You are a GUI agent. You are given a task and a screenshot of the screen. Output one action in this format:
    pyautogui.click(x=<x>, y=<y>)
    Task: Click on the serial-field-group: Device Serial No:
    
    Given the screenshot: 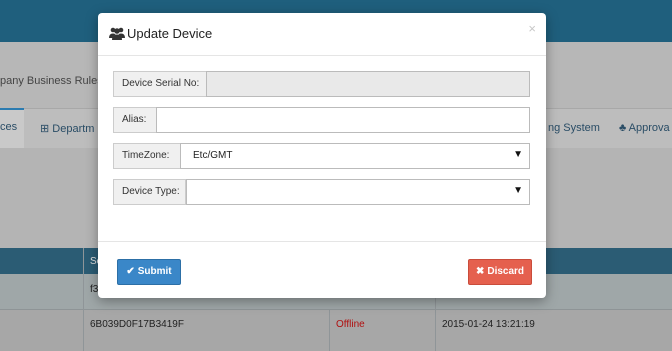 What is the action you would take?
    pyautogui.click(x=321, y=84)
    